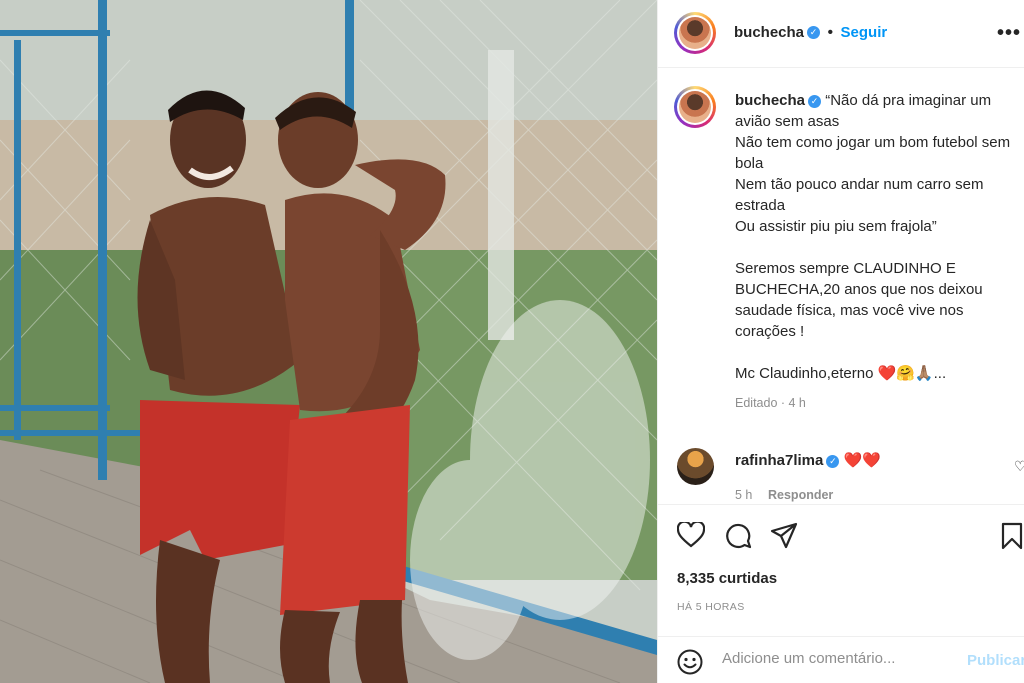 Image resolution: width=1024 pixels, height=683 pixels. Describe the element at coordinates (690, 662) in the screenshot. I see `smile-icon` at that location.